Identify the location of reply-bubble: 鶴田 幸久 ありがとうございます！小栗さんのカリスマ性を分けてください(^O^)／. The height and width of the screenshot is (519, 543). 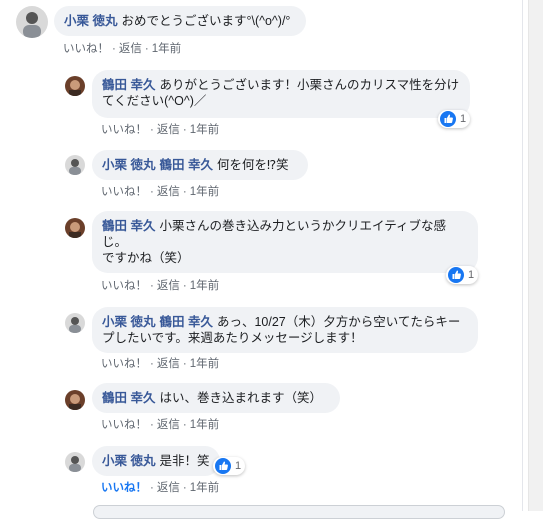
(281, 94).